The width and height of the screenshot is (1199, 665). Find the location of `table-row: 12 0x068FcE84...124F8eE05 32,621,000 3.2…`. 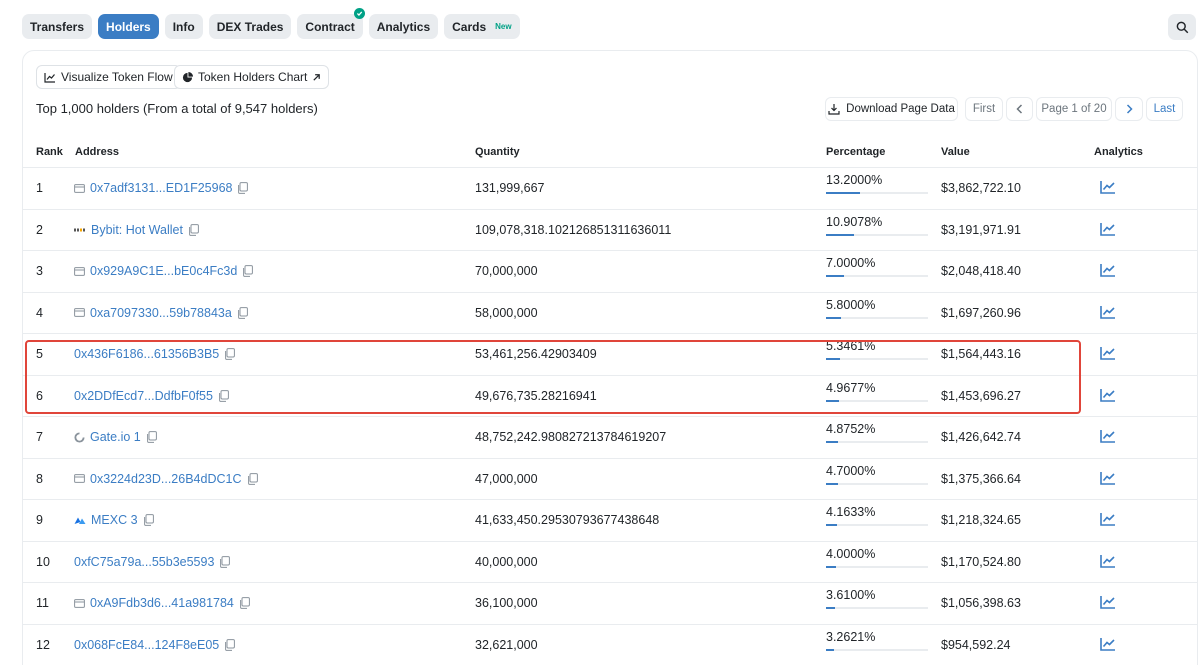

table-row: 12 0x068FcE84...124F8eE05 32,621,000 3.2… is located at coordinates (610, 645).